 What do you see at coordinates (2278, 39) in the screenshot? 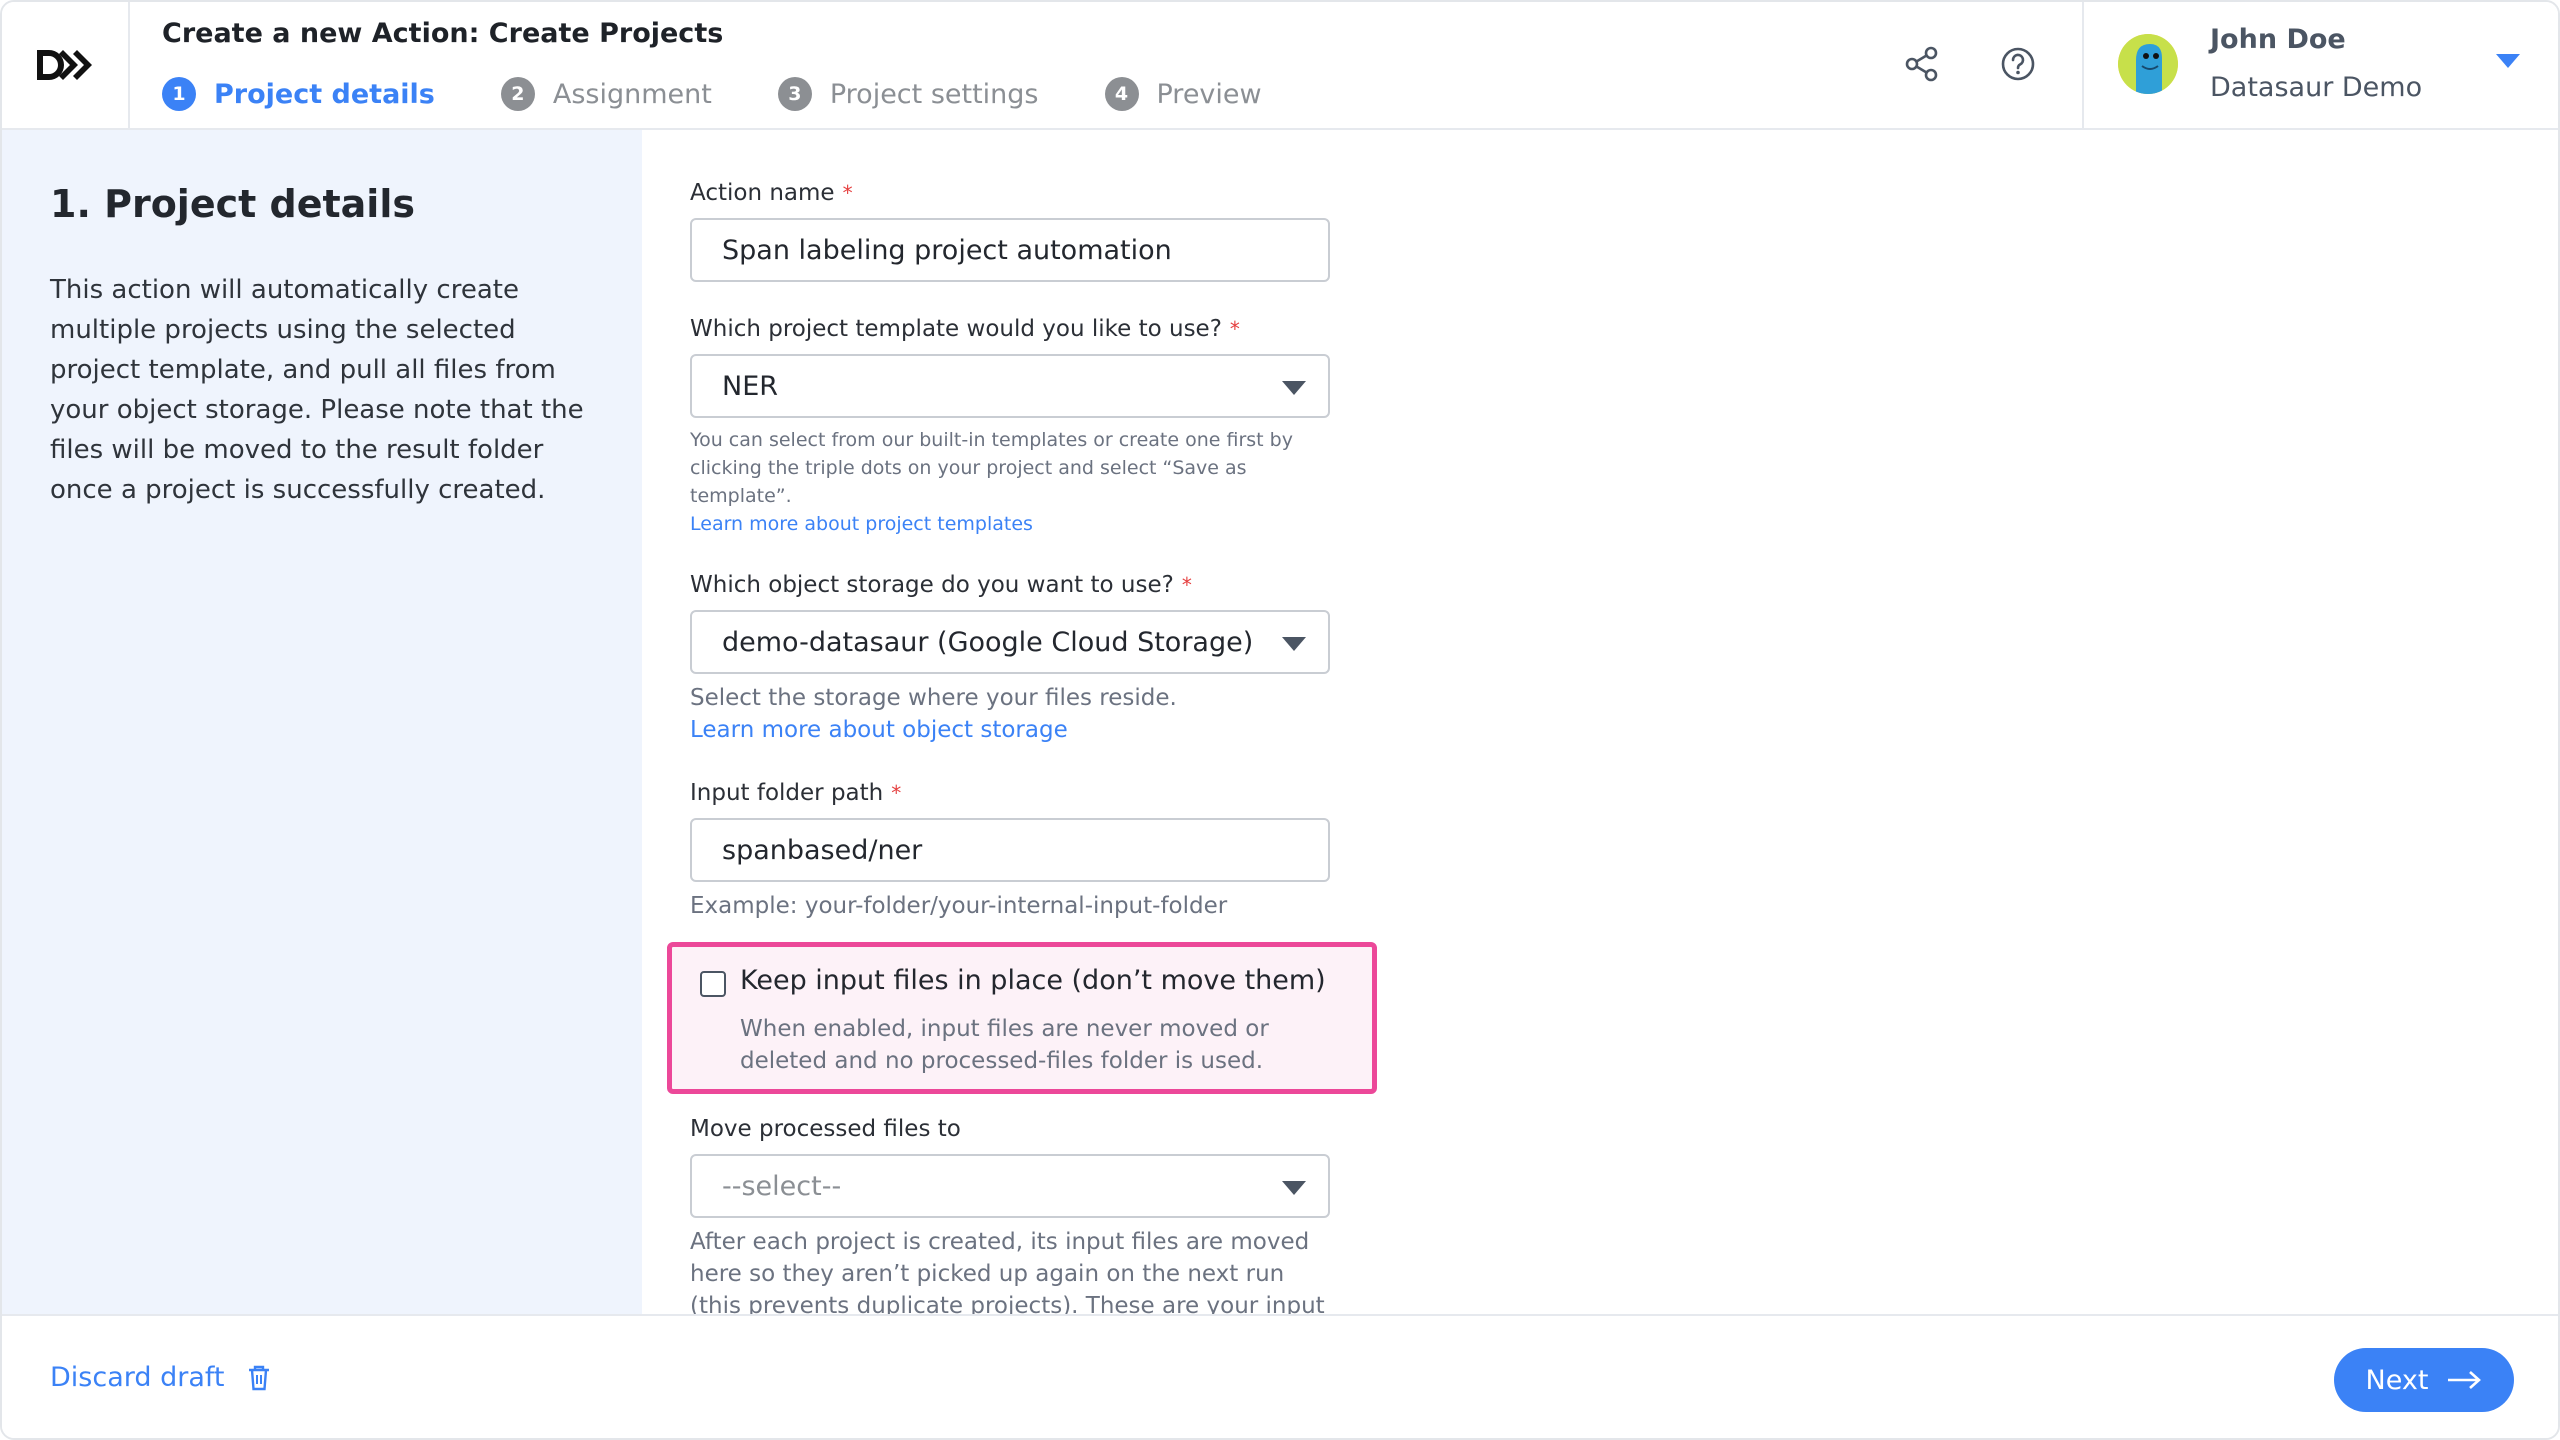
I see `user-name: John Doe` at bounding box center [2278, 39].